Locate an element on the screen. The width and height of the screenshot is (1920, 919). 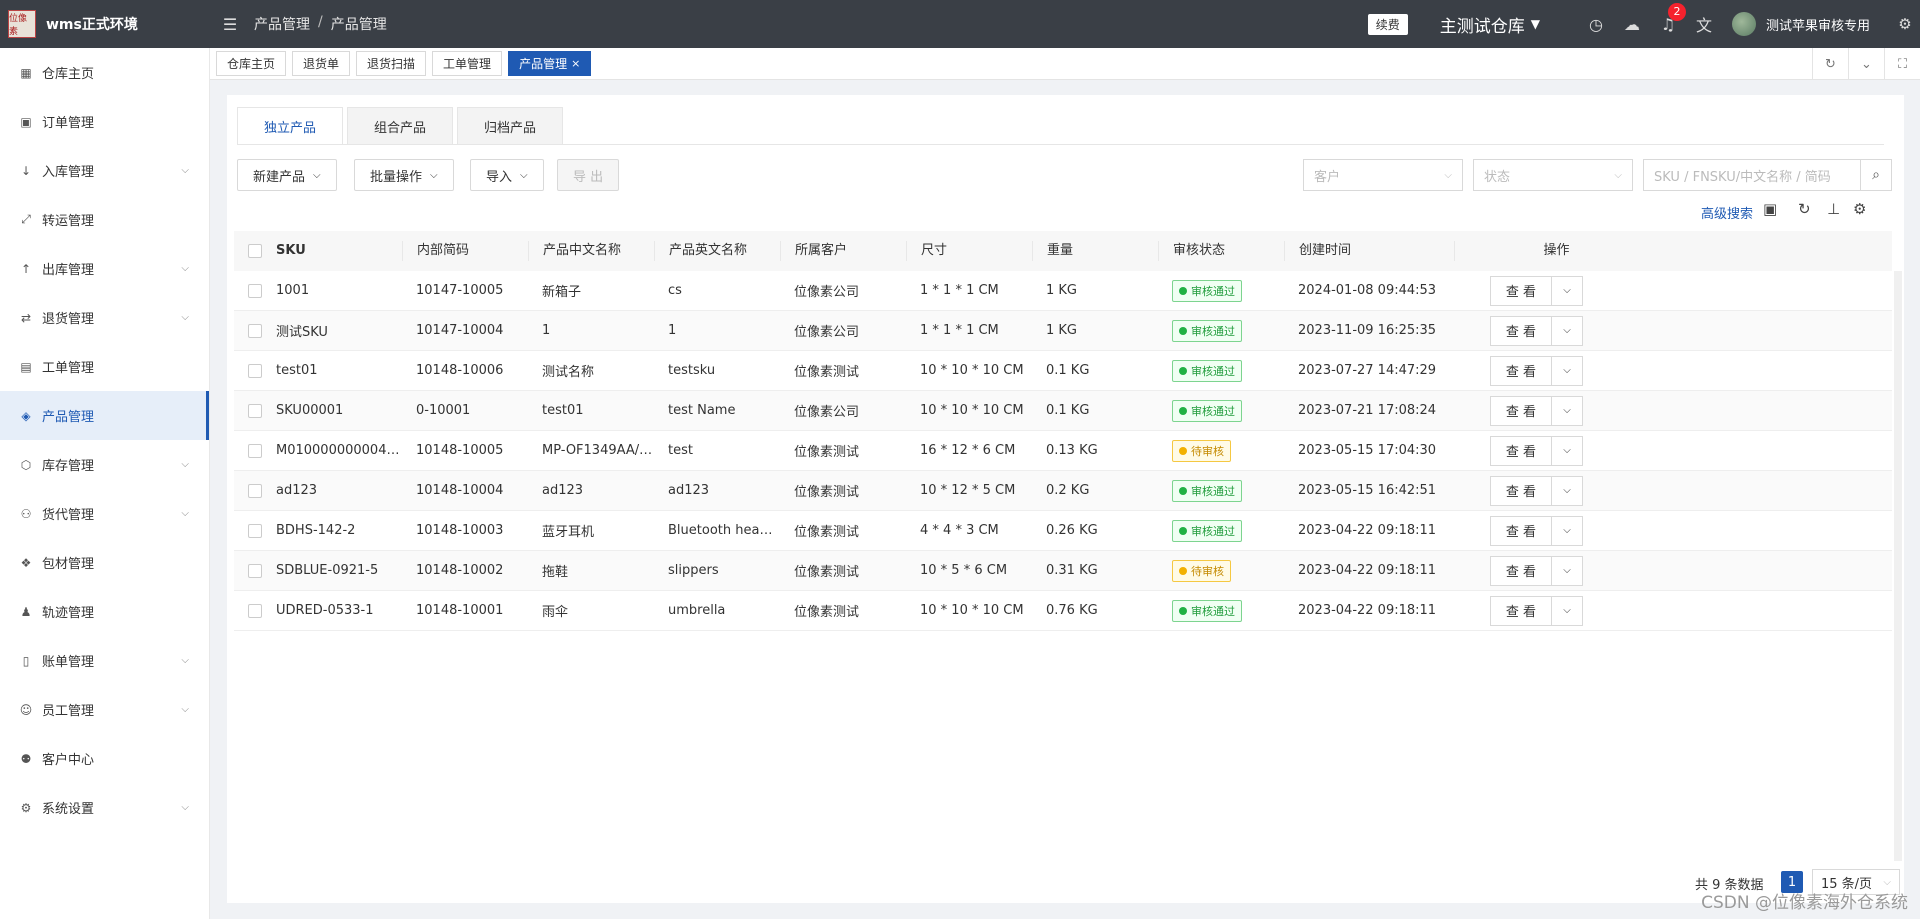
close-icon: × is located at coordinates (575, 63).